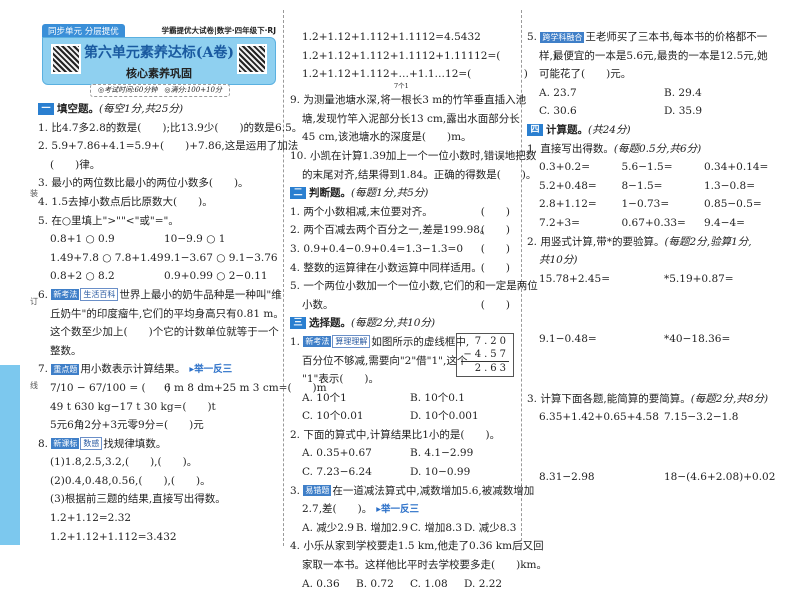 This screenshot has width=800, height=593. What do you see at coordinates (404, 453) in the screenshot?
I see `question-line: A. 0.35+0.67 B. 4.1−2.99` at bounding box center [404, 453].